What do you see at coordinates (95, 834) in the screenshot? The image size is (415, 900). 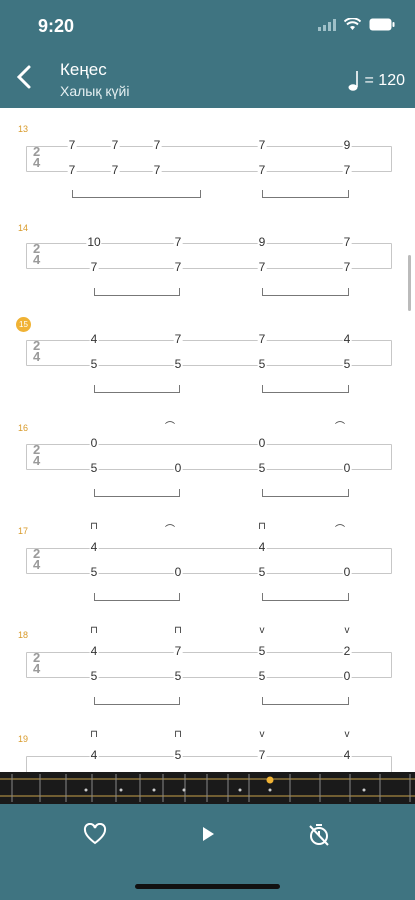 I see `favorite-button` at bounding box center [95, 834].